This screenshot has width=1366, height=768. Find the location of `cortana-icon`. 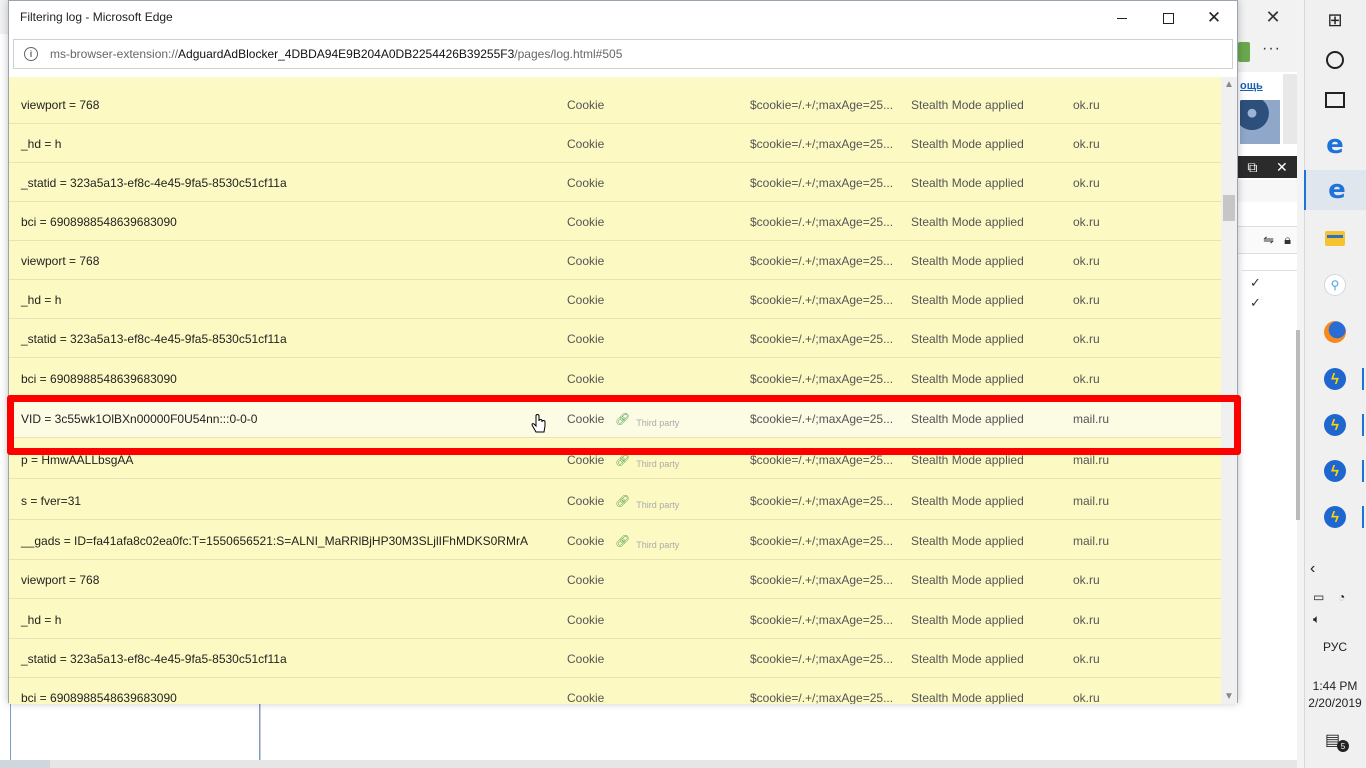

cortana-icon is located at coordinates (1335, 60).